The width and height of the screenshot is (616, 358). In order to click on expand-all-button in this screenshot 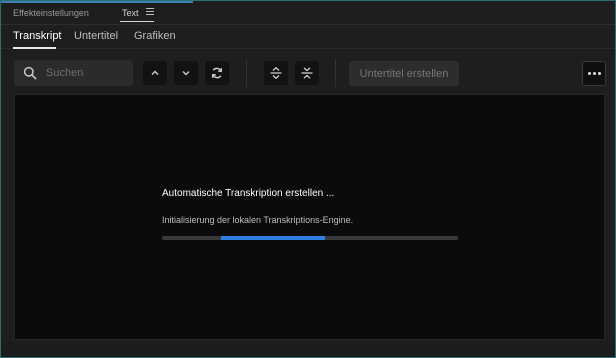, I will do `click(276, 73)`.